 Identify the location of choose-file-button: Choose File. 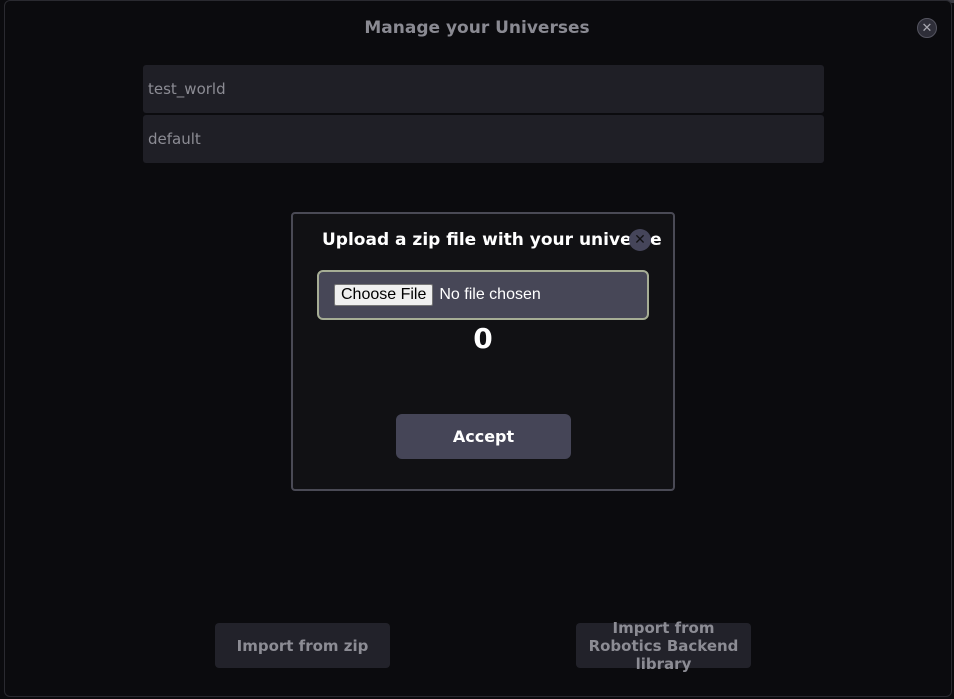
(384, 295).